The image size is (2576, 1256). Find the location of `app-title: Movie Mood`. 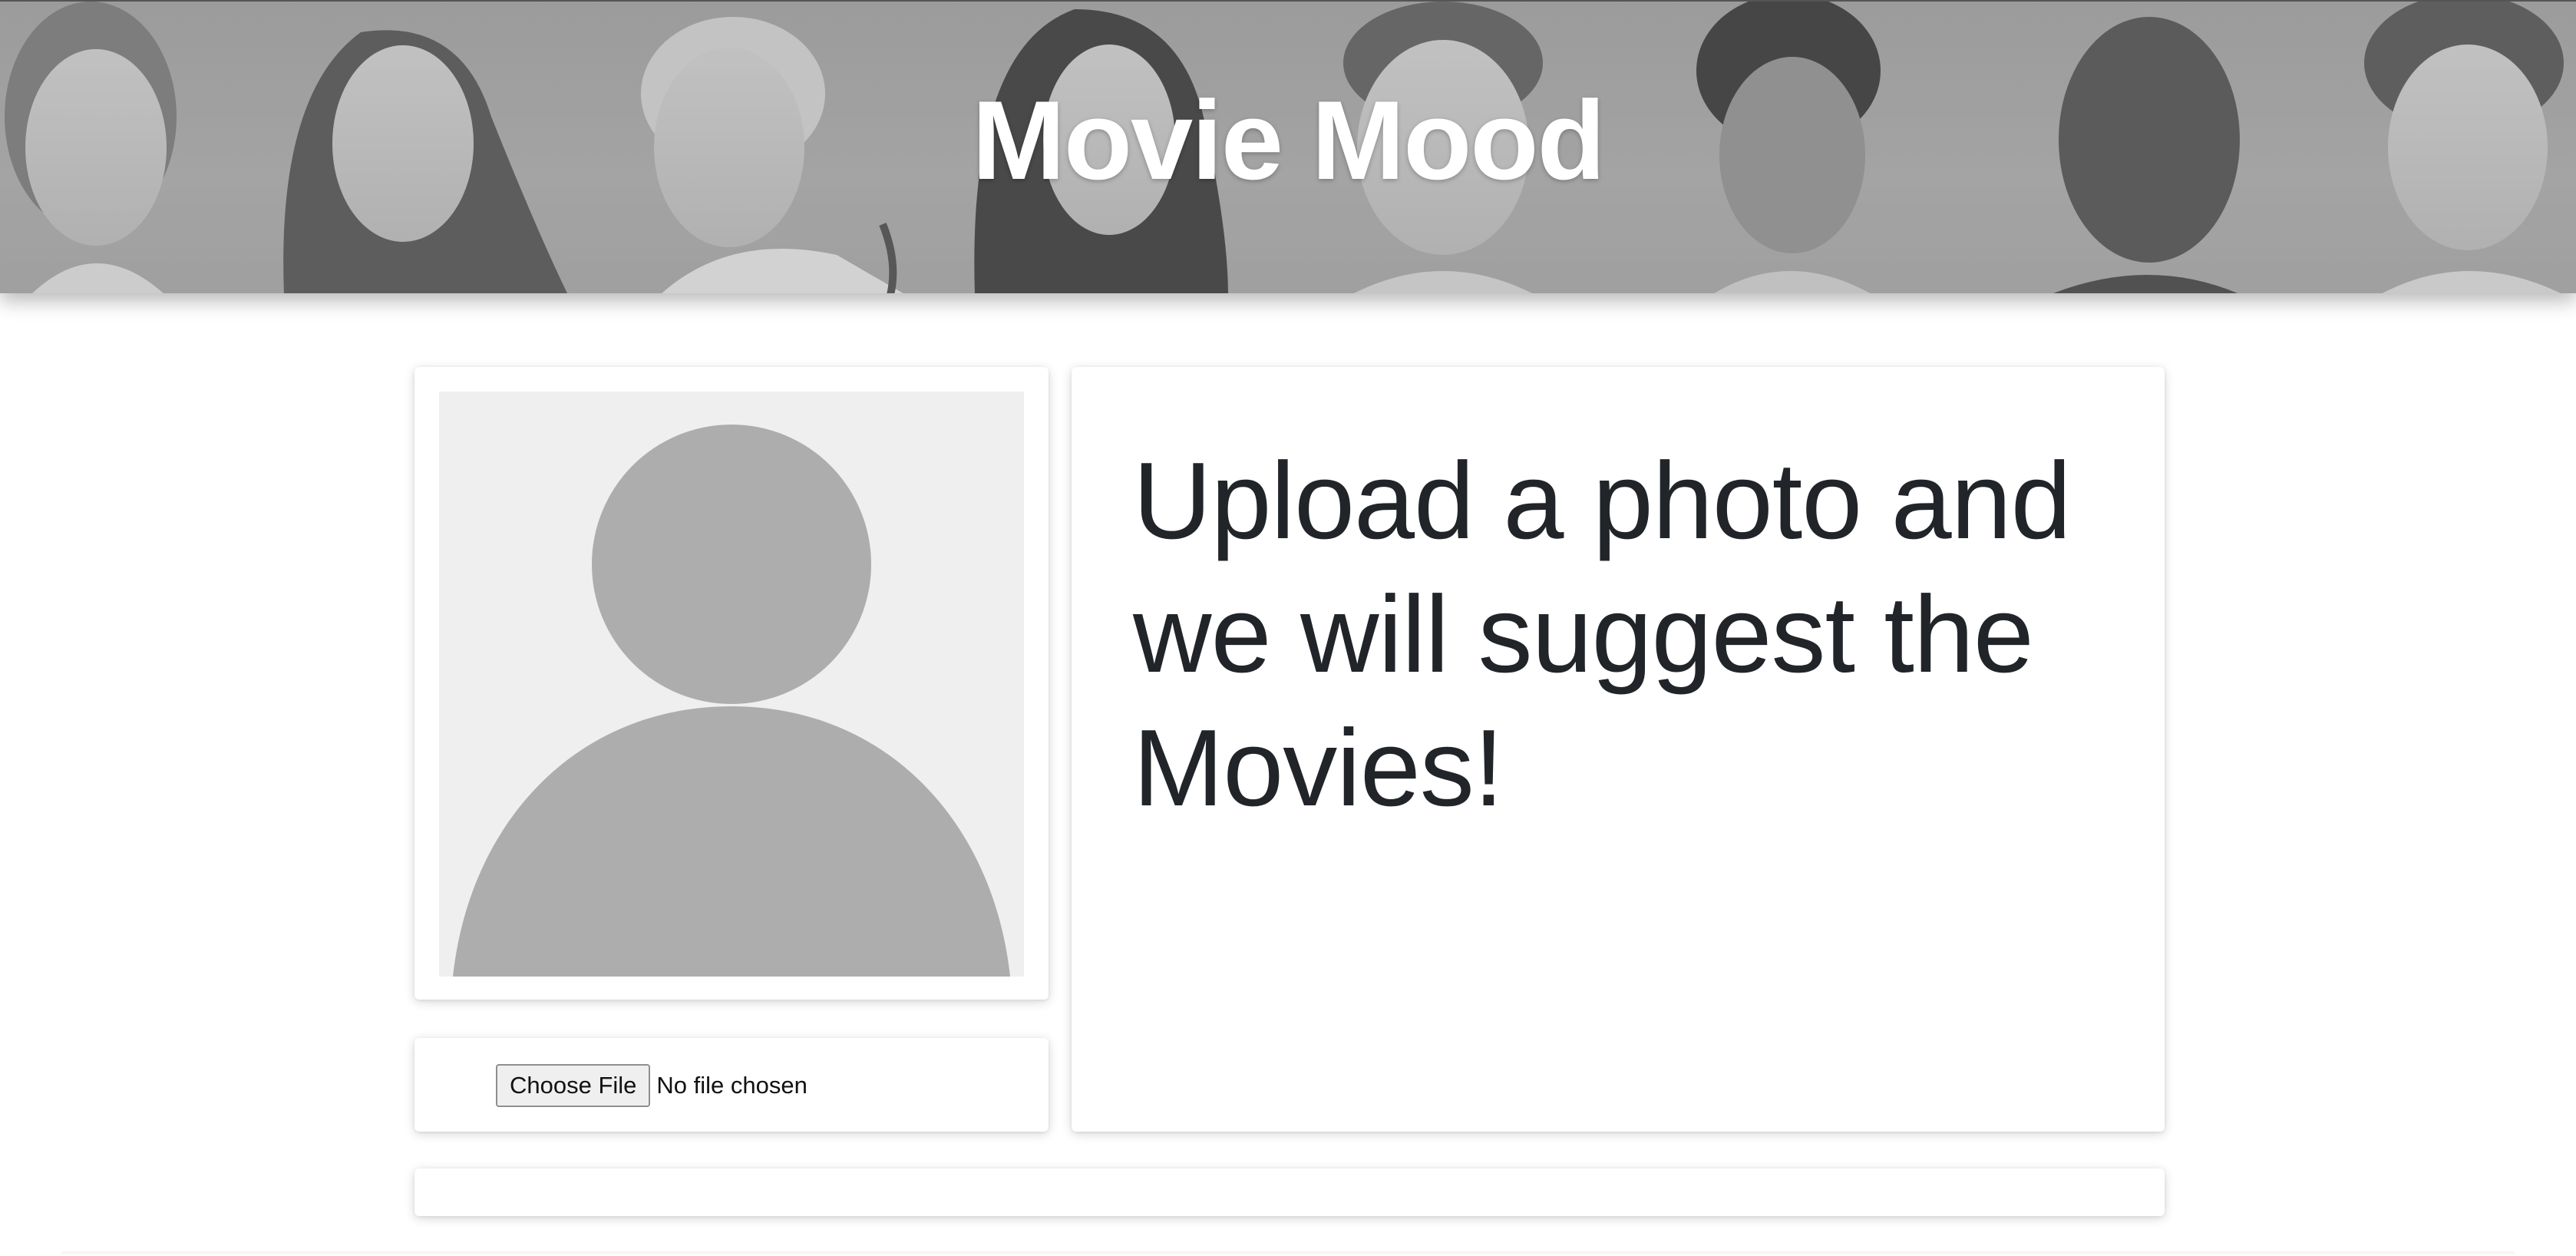

app-title: Movie Mood is located at coordinates (1289, 140).